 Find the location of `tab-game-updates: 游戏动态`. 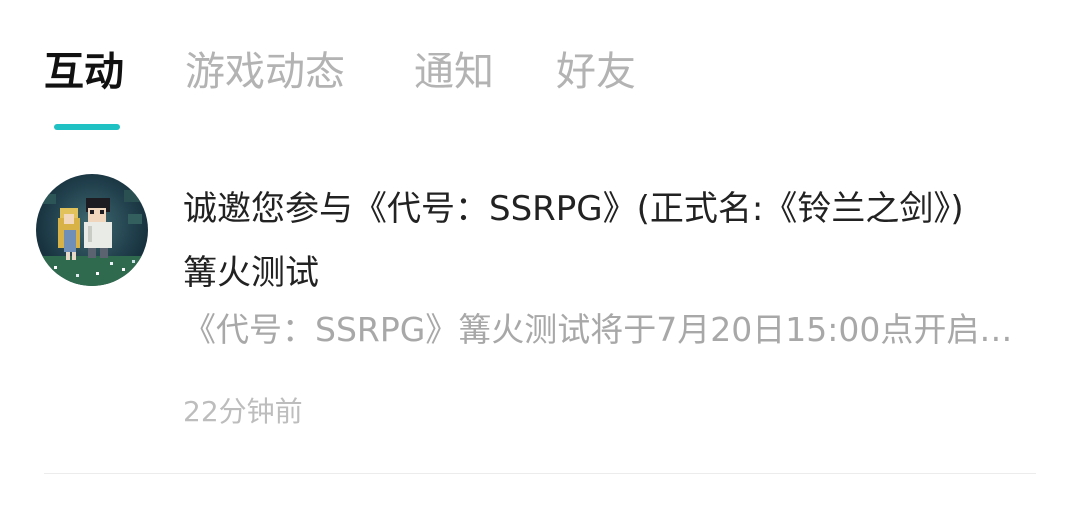

tab-game-updates: 游戏动态 is located at coordinates (265, 72).